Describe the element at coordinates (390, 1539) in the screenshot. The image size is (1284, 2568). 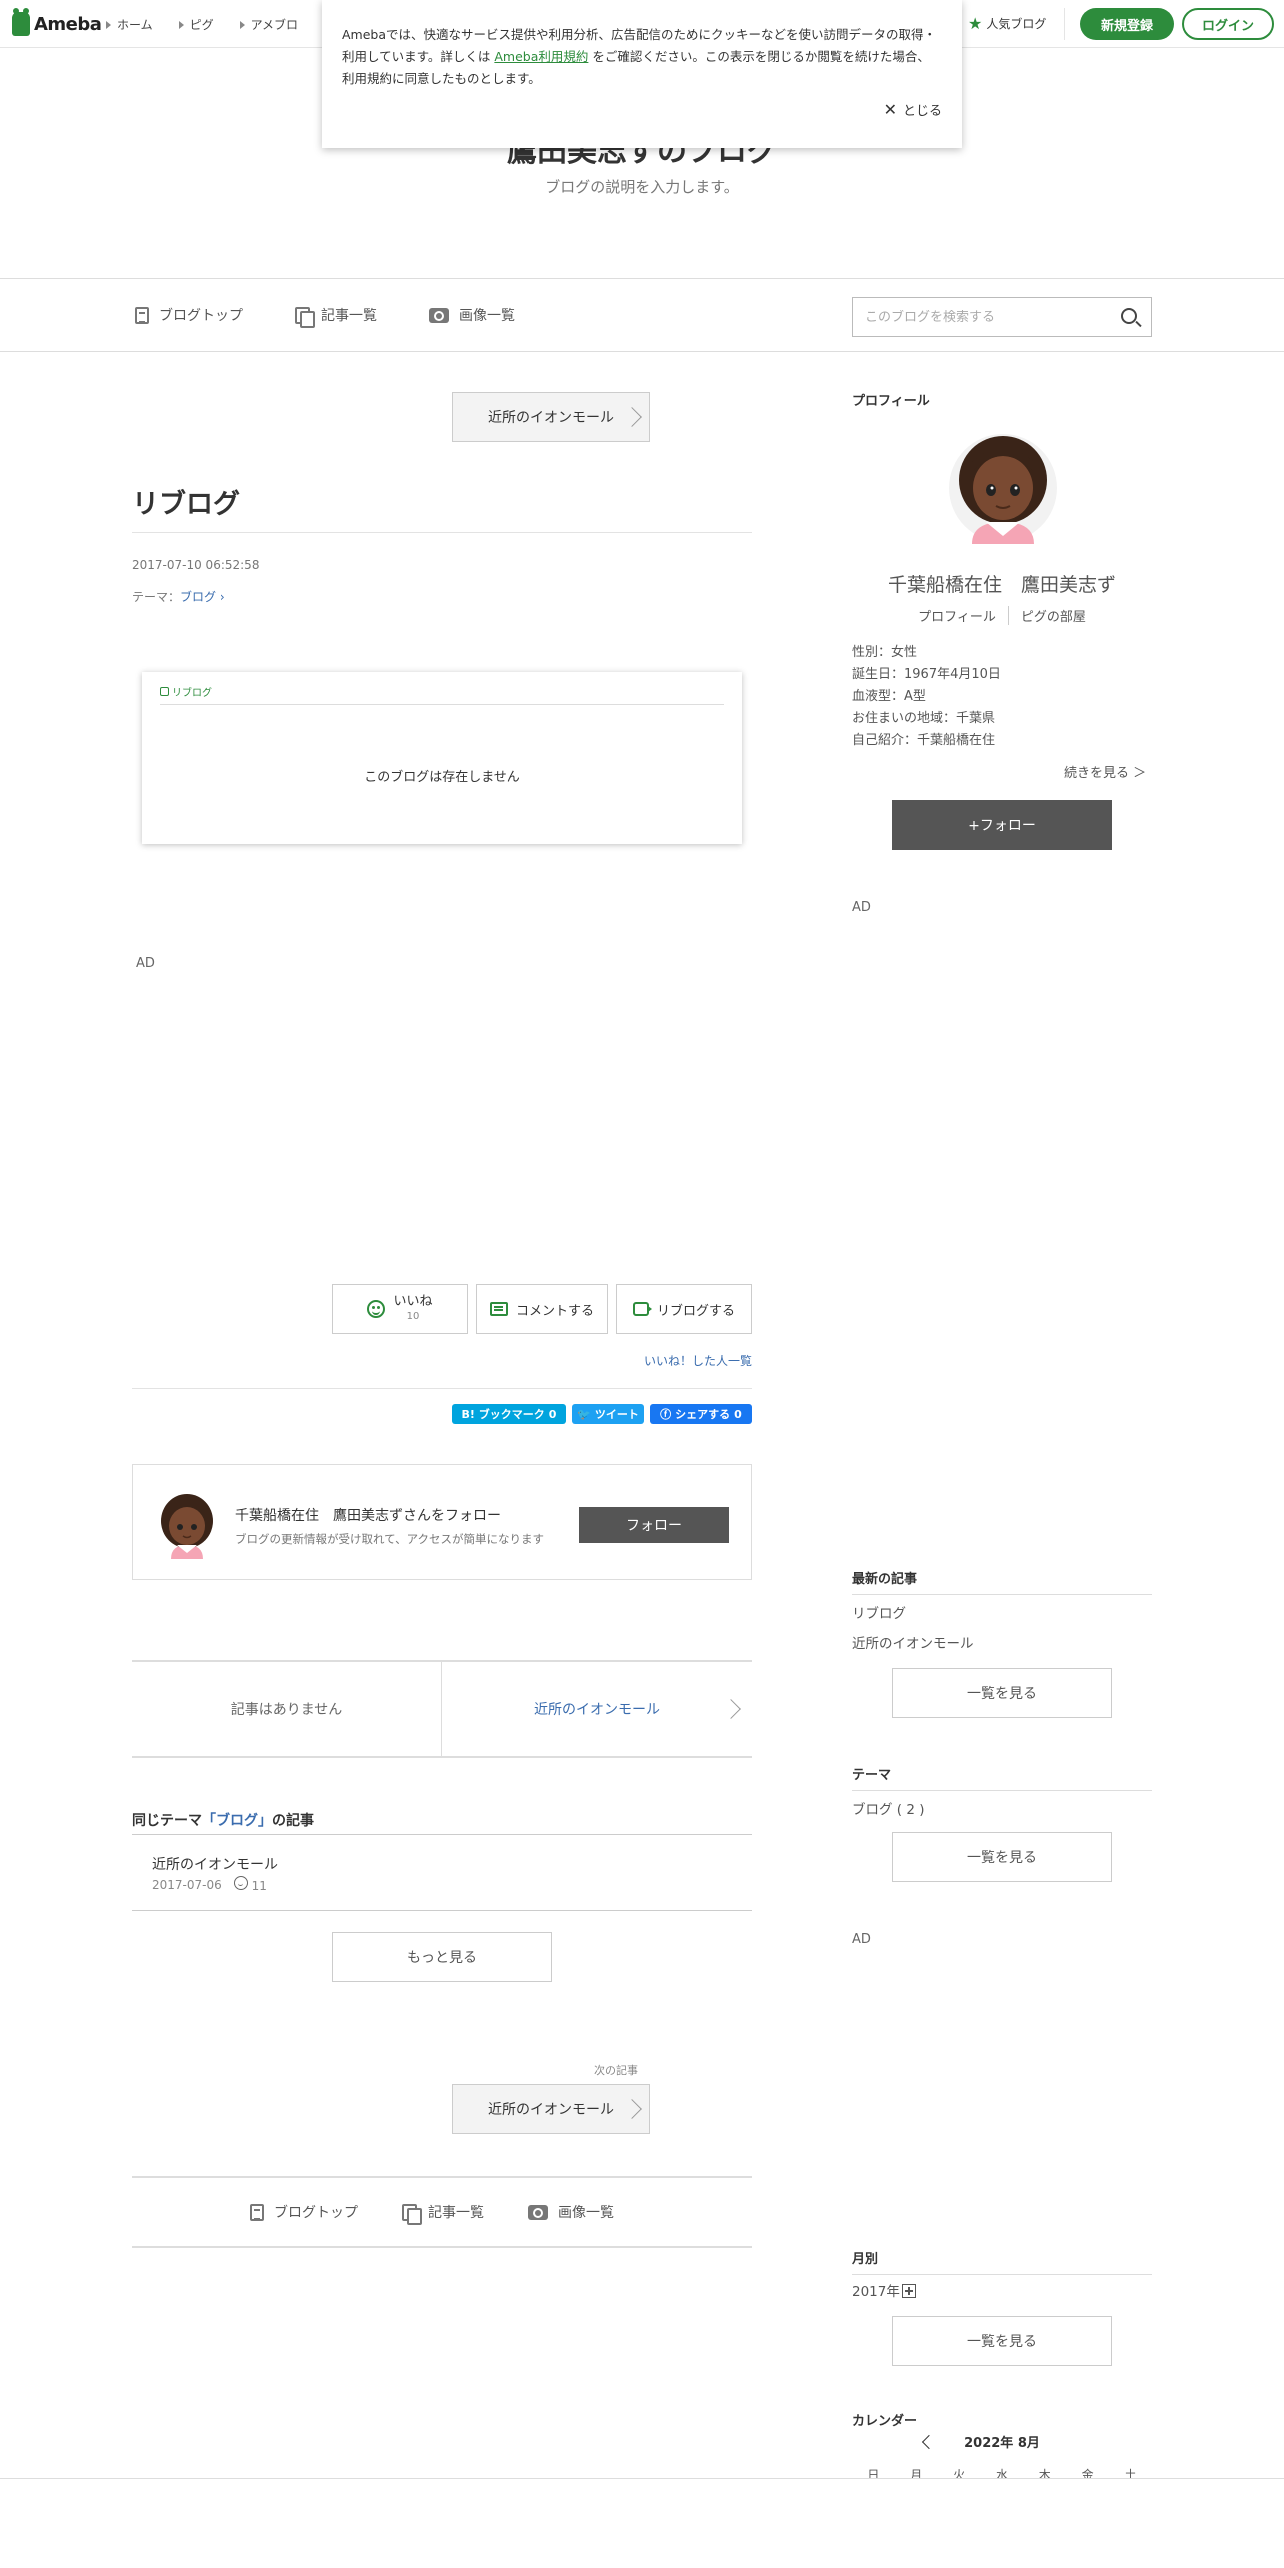
I see `follow-description: ブログの更新情報が受け取れて、アクセスが簡単になります` at that location.